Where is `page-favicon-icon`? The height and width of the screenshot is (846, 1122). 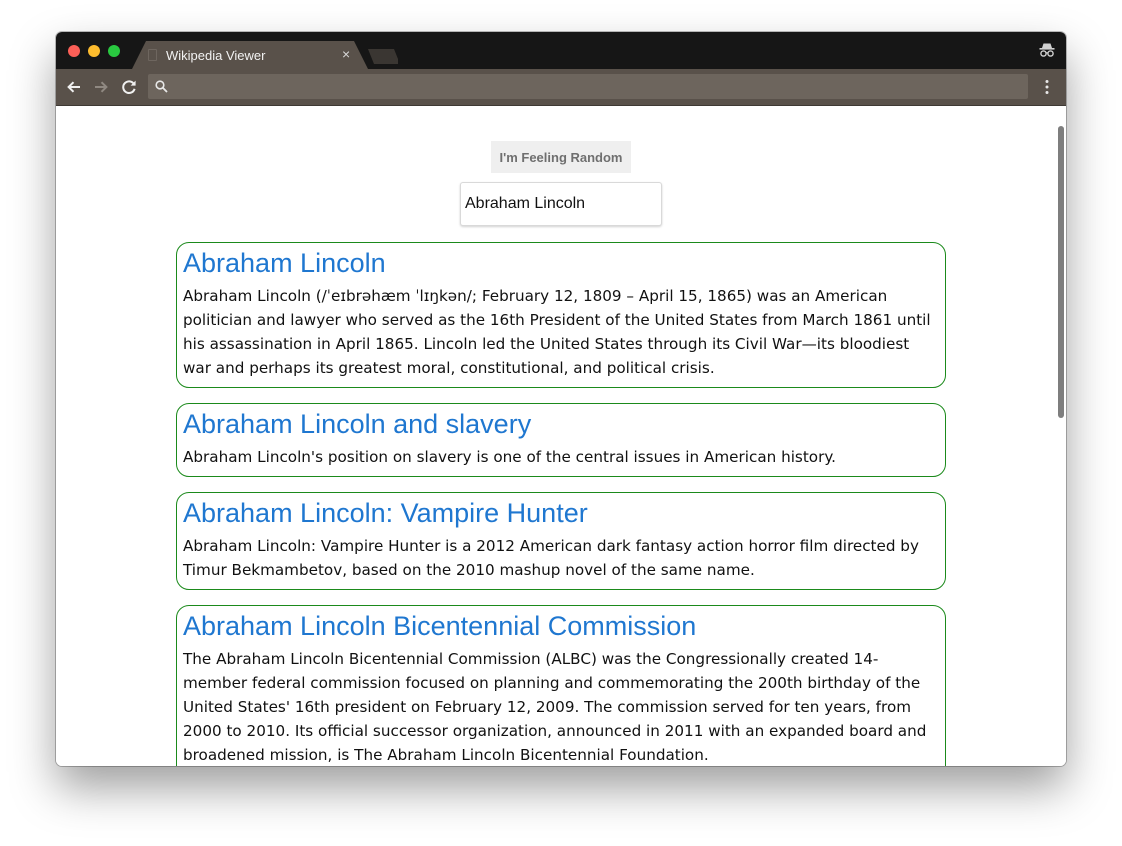 page-favicon-icon is located at coordinates (152, 55).